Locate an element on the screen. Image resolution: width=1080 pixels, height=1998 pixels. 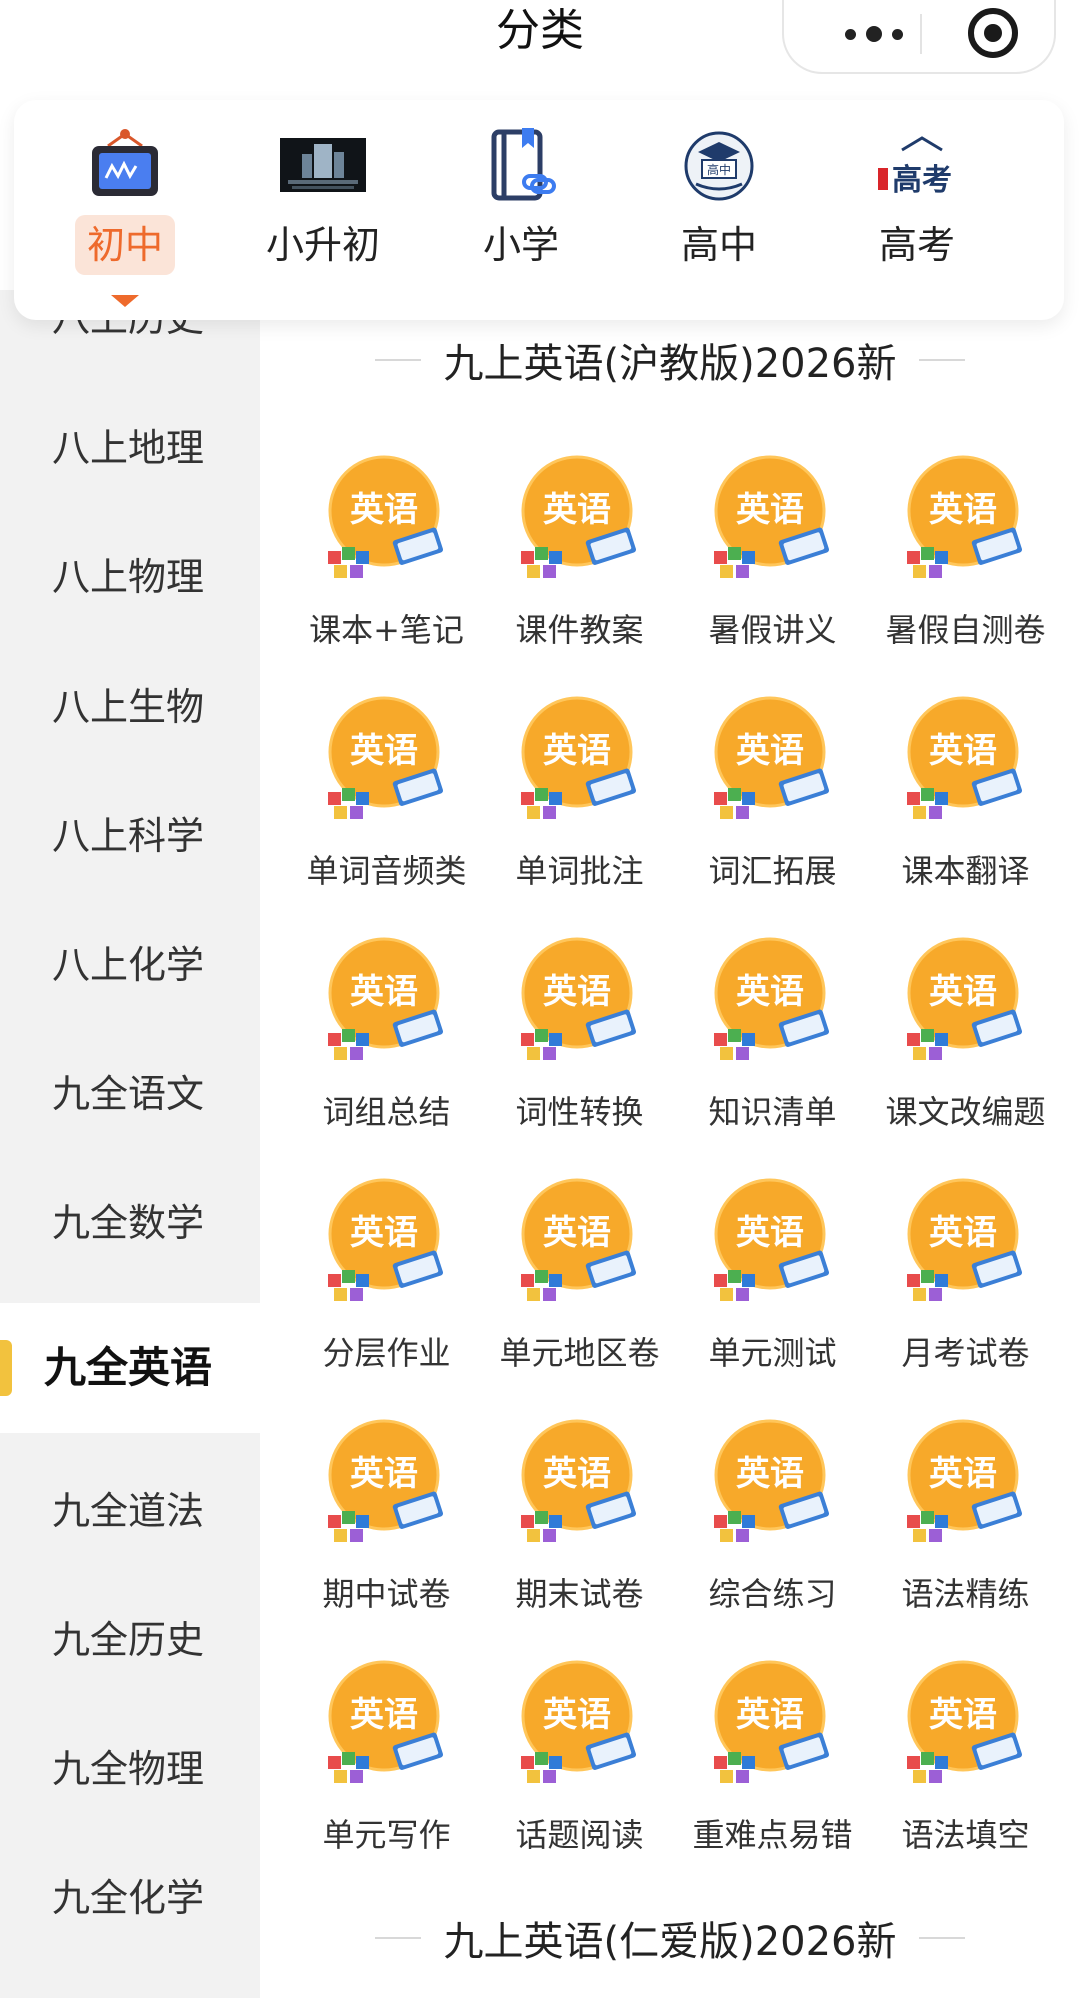
resource-item: 英语 课本翻译 is located at coordinates (965, 816).